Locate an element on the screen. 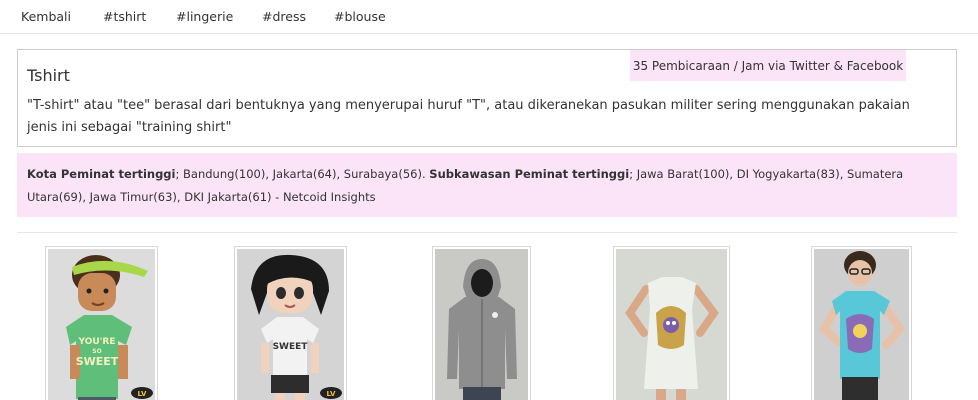 Image resolution: width=978 pixels, height=400 pixels. back-link: Kembali is located at coordinates (46, 16).